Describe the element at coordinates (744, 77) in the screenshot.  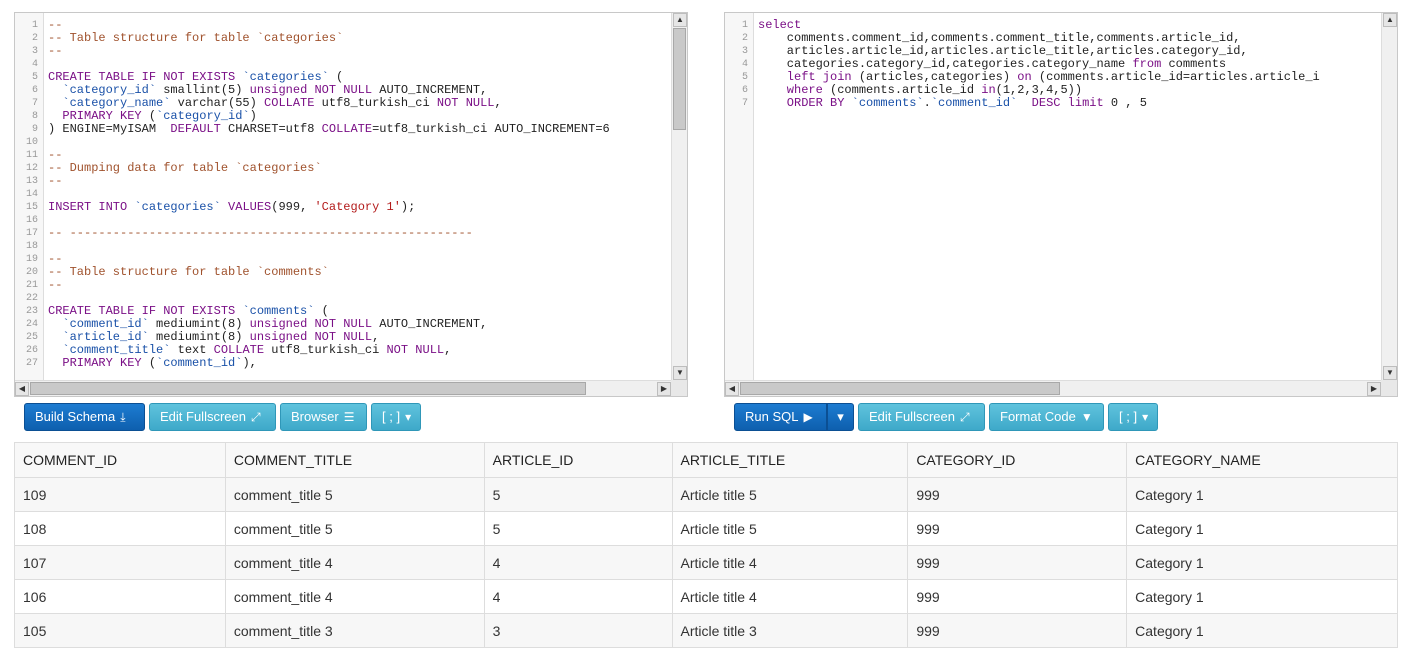
I see `line-number: 5` at that location.